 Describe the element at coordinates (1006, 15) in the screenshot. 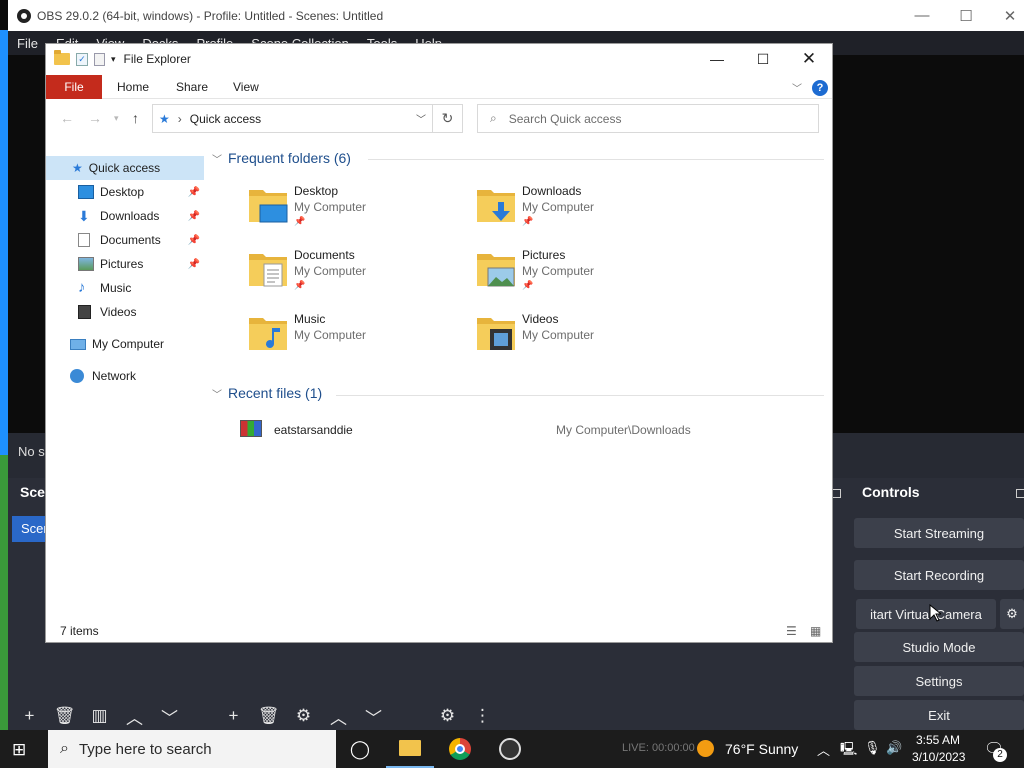

I see `close-icon: ✕` at that location.